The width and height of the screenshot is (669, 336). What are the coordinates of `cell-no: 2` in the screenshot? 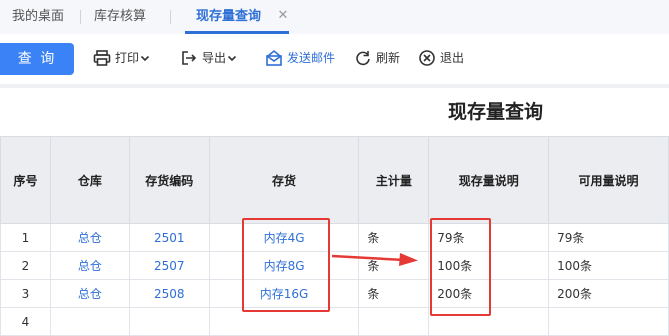 It's located at (25, 265).